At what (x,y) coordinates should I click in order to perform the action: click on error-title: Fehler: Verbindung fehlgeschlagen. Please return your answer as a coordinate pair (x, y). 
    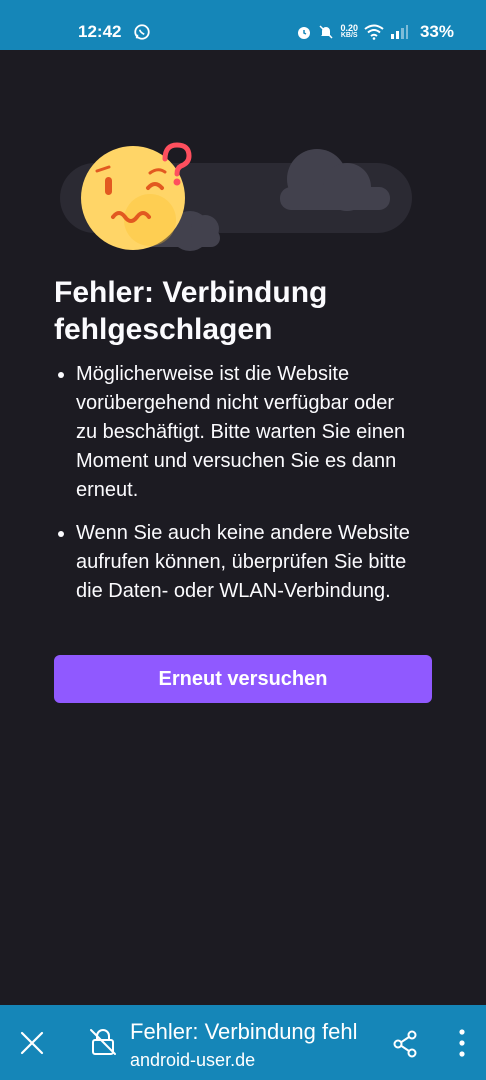
    Looking at the image, I should click on (191, 311).